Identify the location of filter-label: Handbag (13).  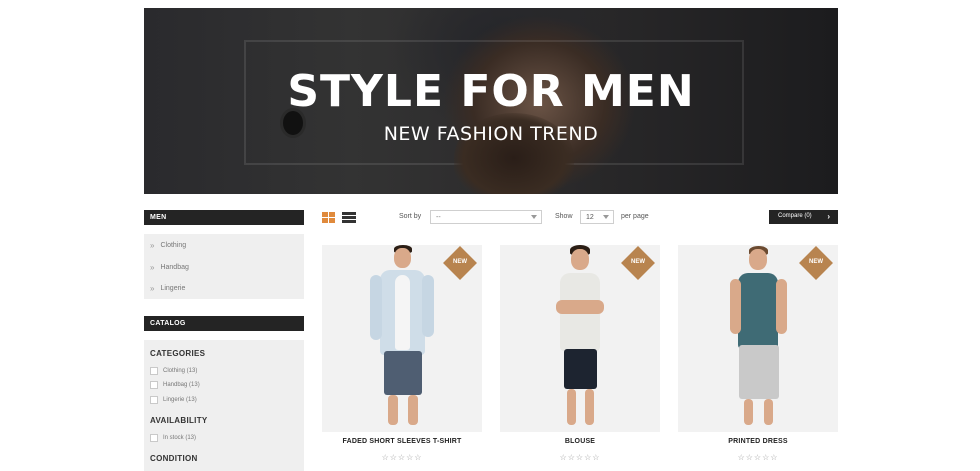
(181, 385).